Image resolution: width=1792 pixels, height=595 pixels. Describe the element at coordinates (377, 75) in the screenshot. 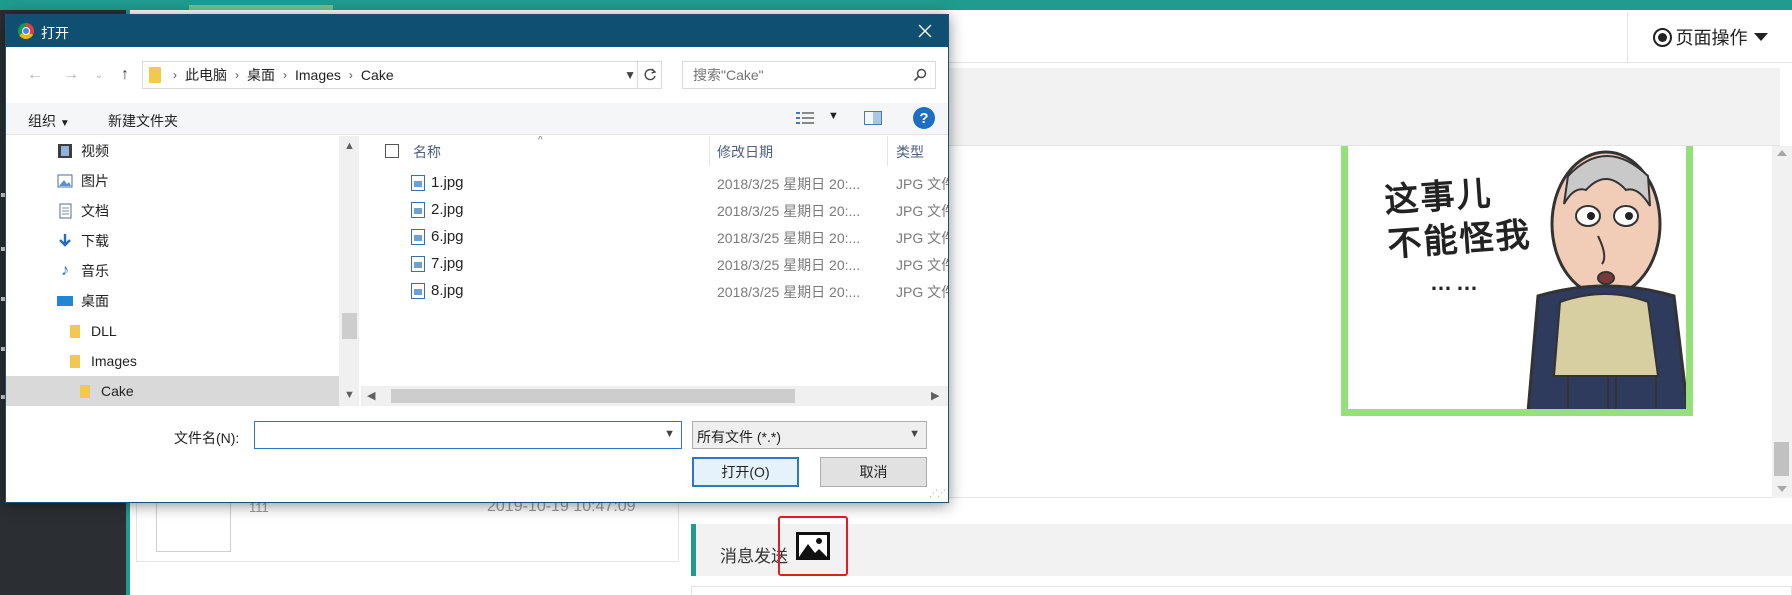

I see `breadcrumb-cake: Cake` at that location.